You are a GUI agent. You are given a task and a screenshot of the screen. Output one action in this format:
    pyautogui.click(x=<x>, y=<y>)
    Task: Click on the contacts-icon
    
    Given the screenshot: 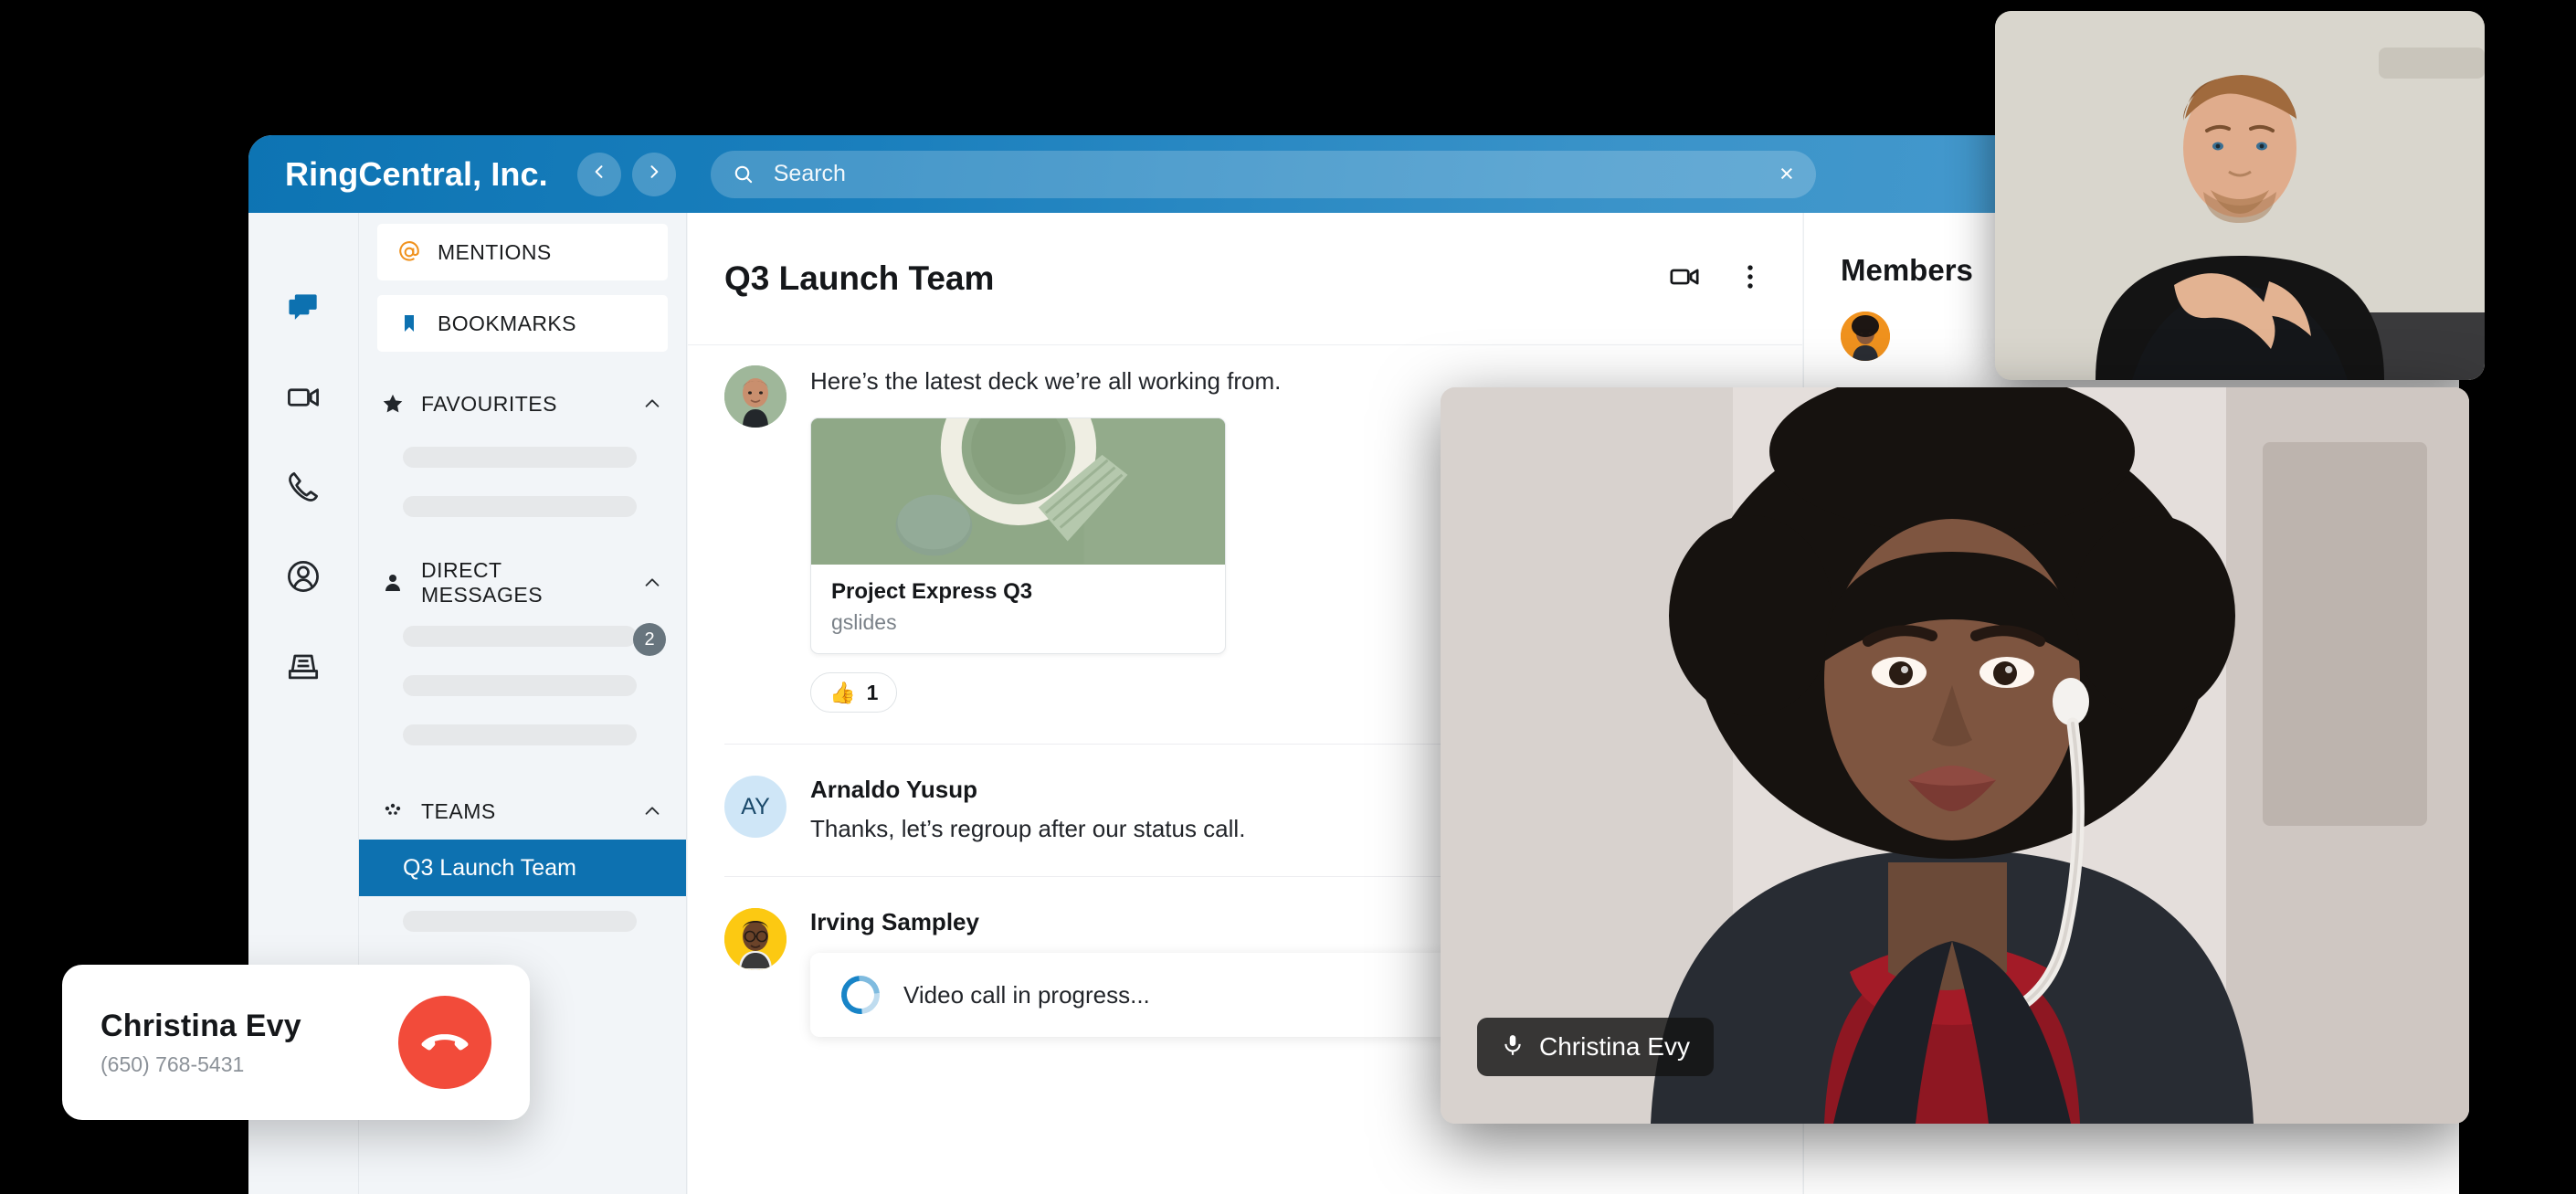 What is the action you would take?
    pyautogui.click(x=303, y=578)
    